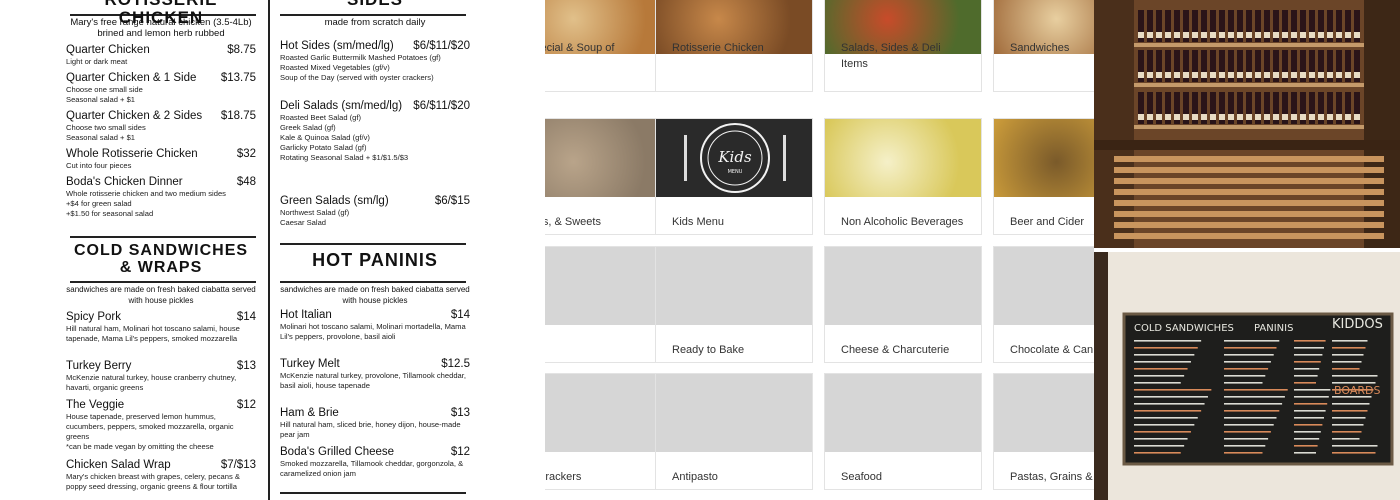  What do you see at coordinates (1052, 222) in the screenshot?
I see `category-label: Beer and Cider` at bounding box center [1052, 222].